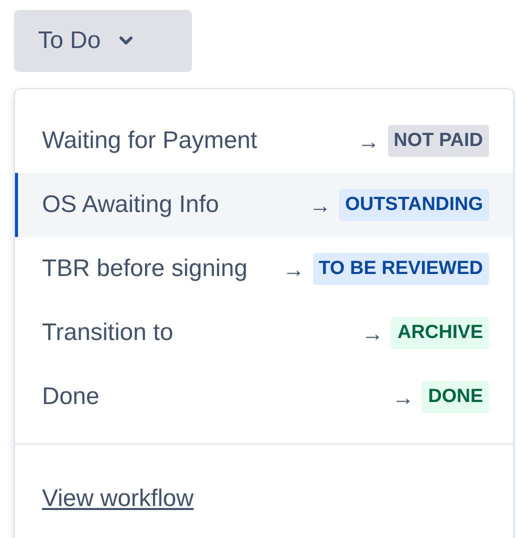  I want to click on transition-name: OS Awaiting Info, so click(131, 205).